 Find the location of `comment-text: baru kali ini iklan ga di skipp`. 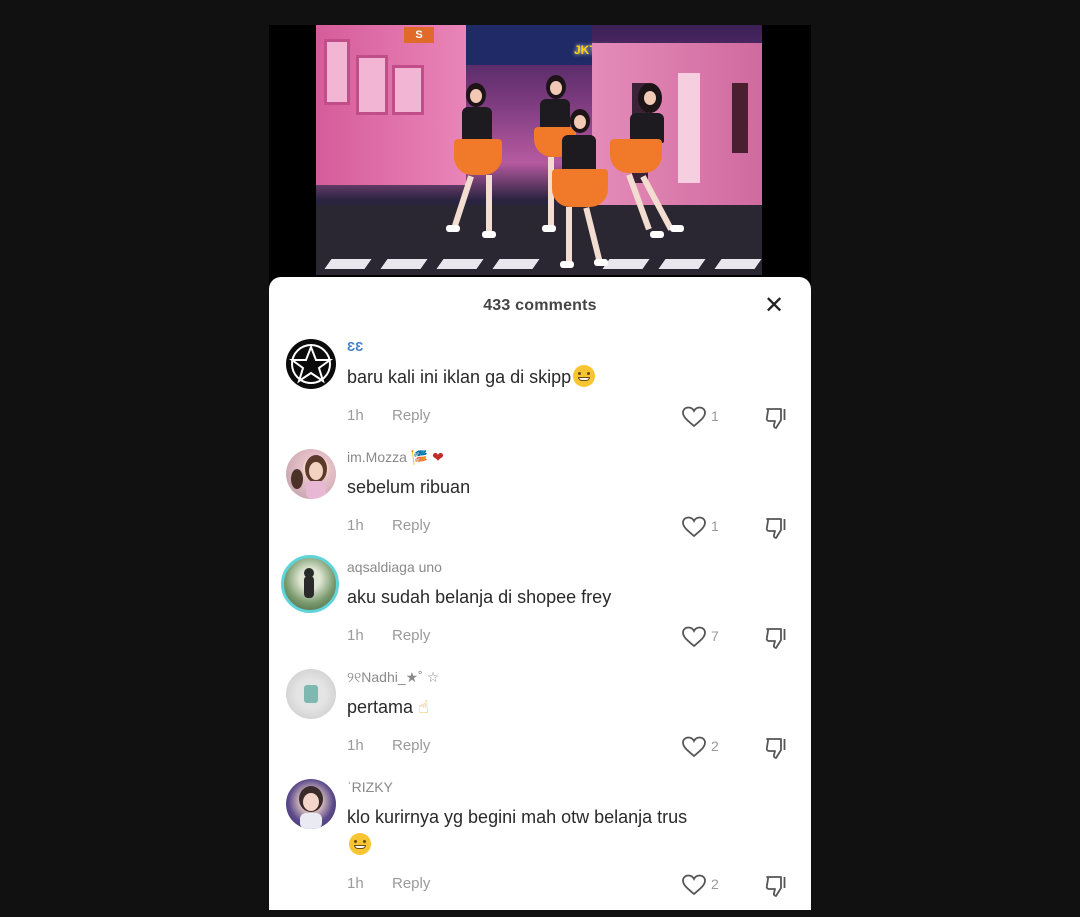

comment-text: baru kali ini iklan ga di skipp is located at coordinates (562, 377).